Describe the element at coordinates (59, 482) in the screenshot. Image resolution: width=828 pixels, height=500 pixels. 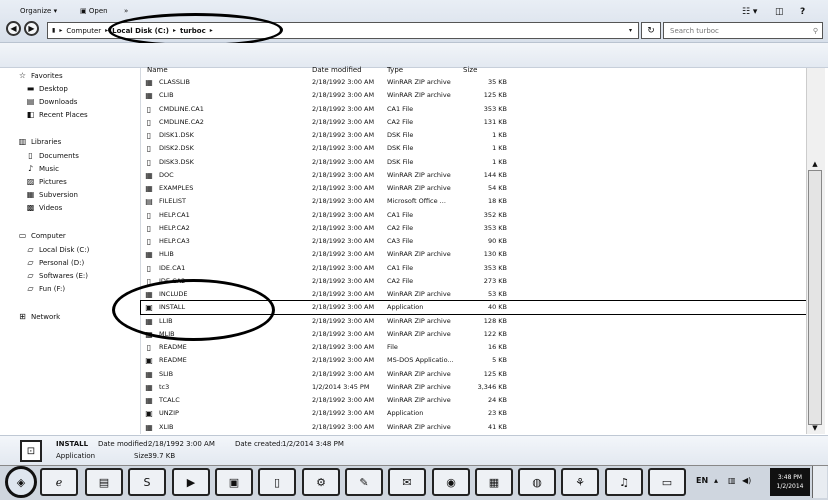
I see `taskbar-ie-icon: ℯ` at that location.